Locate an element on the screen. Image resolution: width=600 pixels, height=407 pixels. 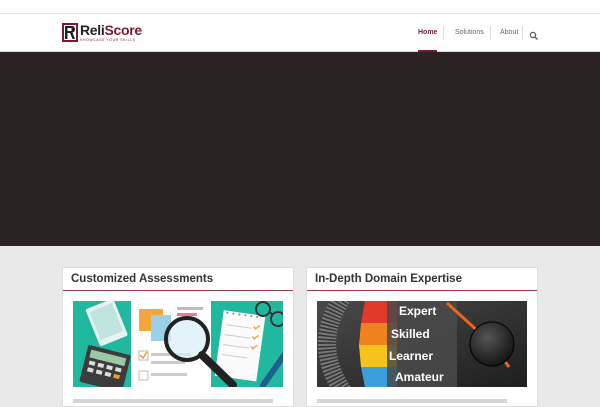
nav-about: About is located at coordinates (509, 33).